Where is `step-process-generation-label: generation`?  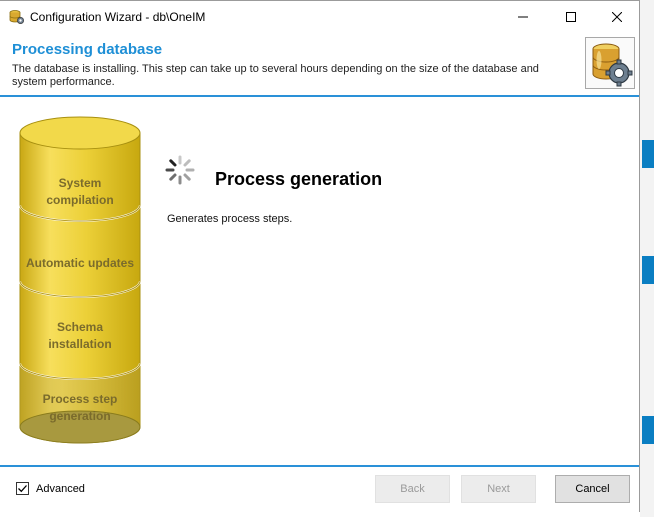
step-process-generation-label: generation is located at coordinates (79, 416).